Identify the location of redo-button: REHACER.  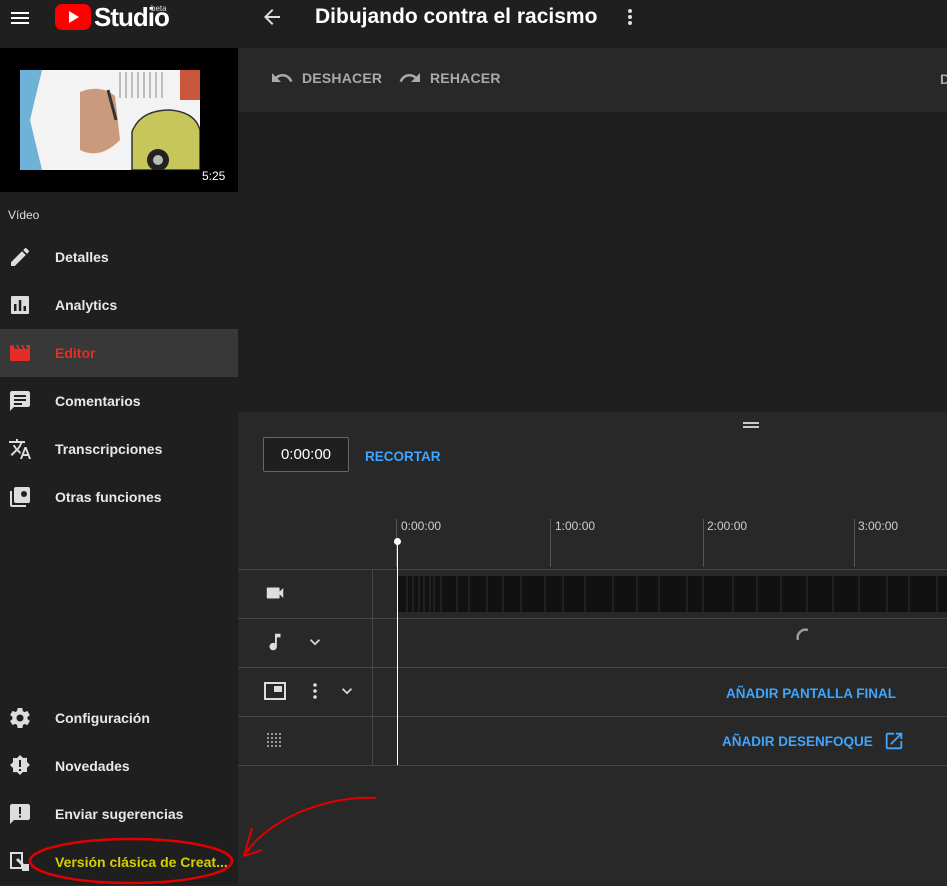
(449, 78).